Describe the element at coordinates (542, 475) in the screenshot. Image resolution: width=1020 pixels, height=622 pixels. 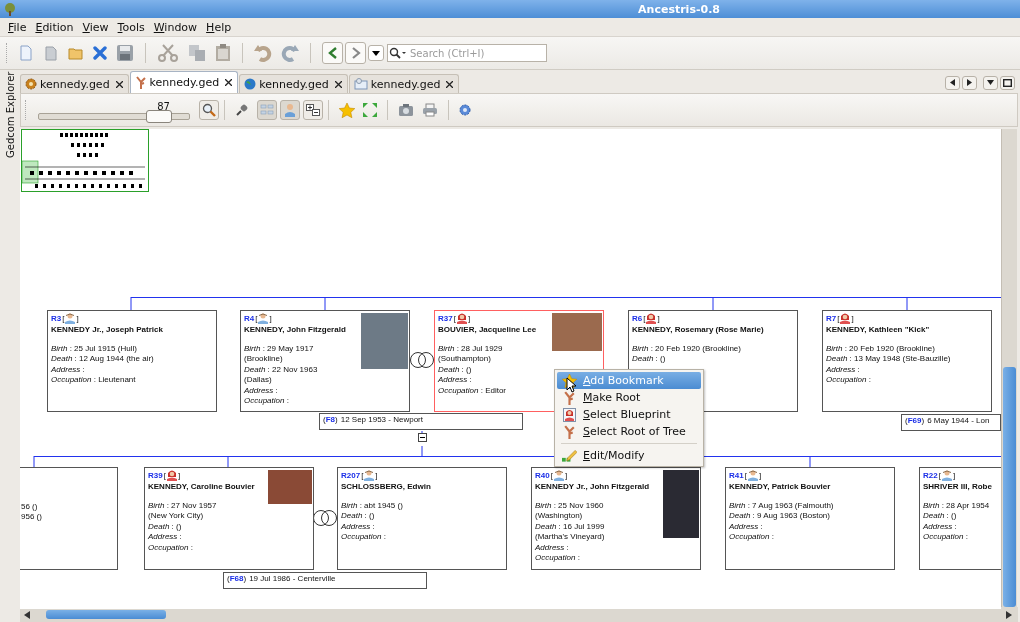
I see `person-id: R40` at that location.